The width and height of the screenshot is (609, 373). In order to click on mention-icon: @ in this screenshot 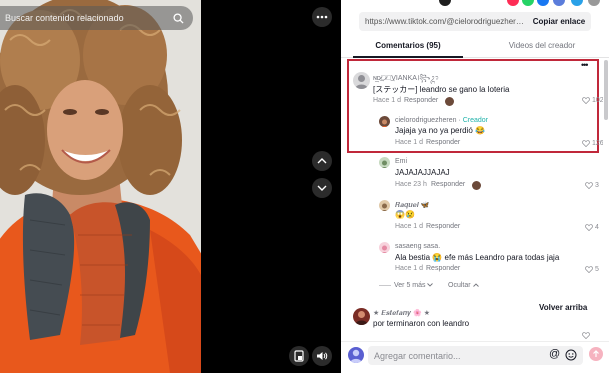, I will do `click(554, 354)`.